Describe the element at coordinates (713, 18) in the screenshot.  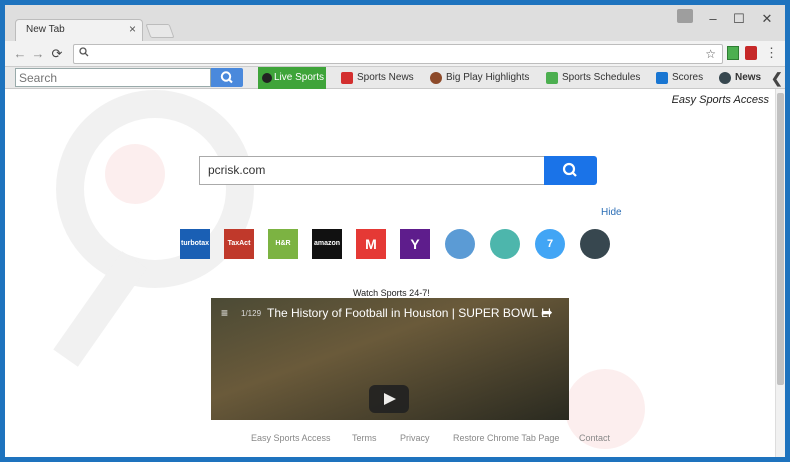
I see `minimize-button: –` at that location.